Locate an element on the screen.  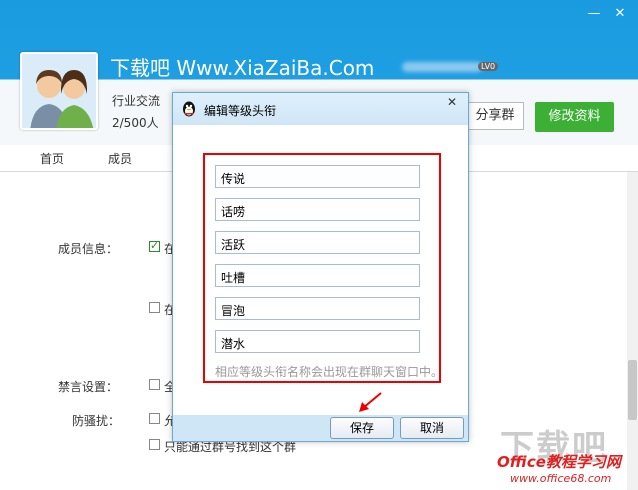
share-group-button: 分享群 is located at coordinates (495, 116).